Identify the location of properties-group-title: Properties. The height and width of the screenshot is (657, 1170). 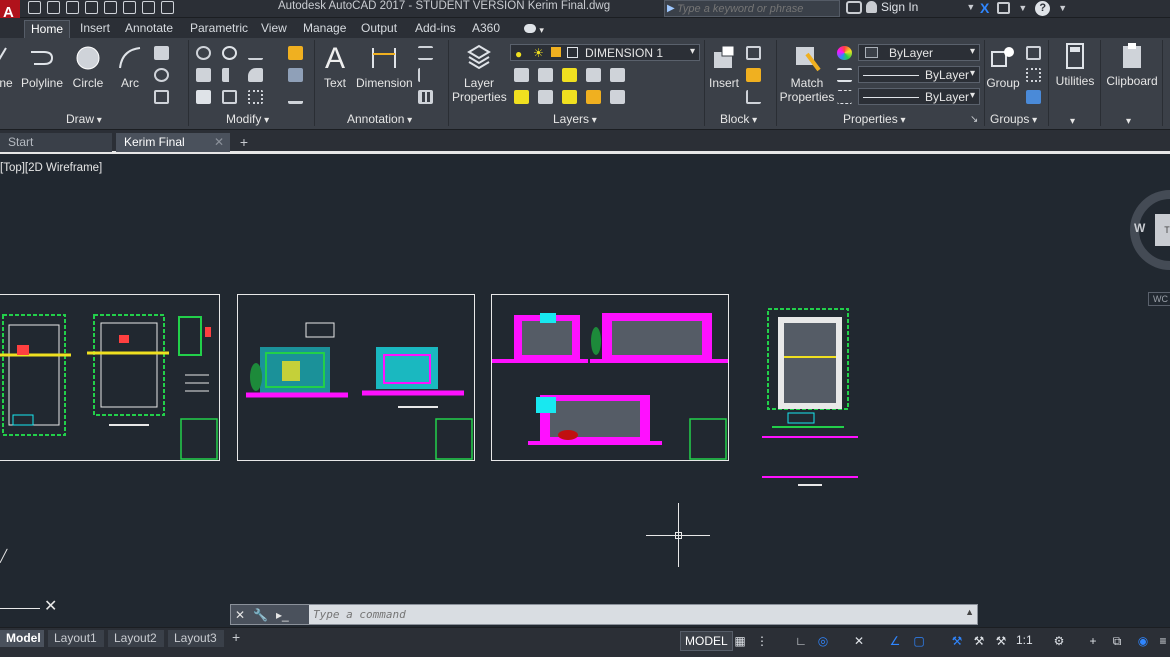
(874, 119).